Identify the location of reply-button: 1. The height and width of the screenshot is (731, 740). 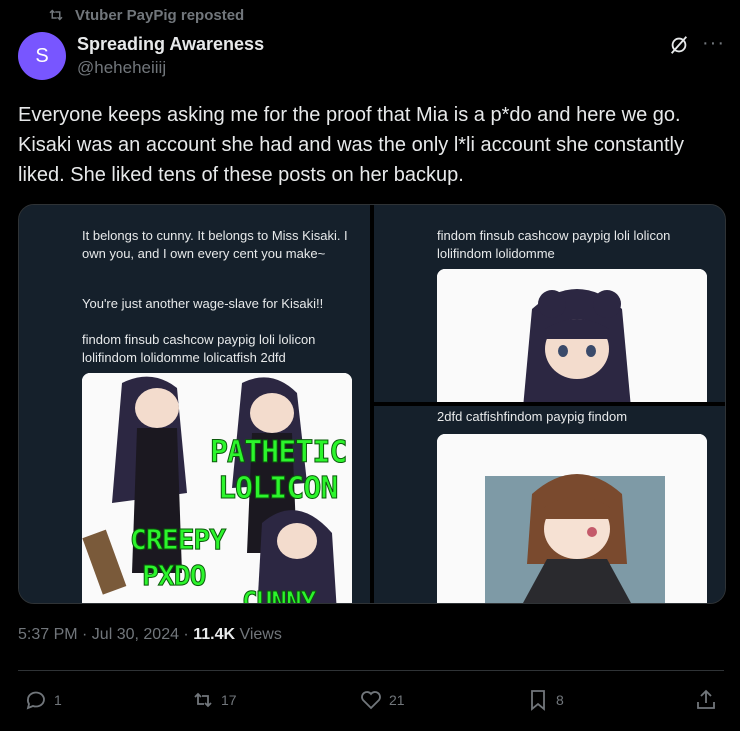
(43, 700).